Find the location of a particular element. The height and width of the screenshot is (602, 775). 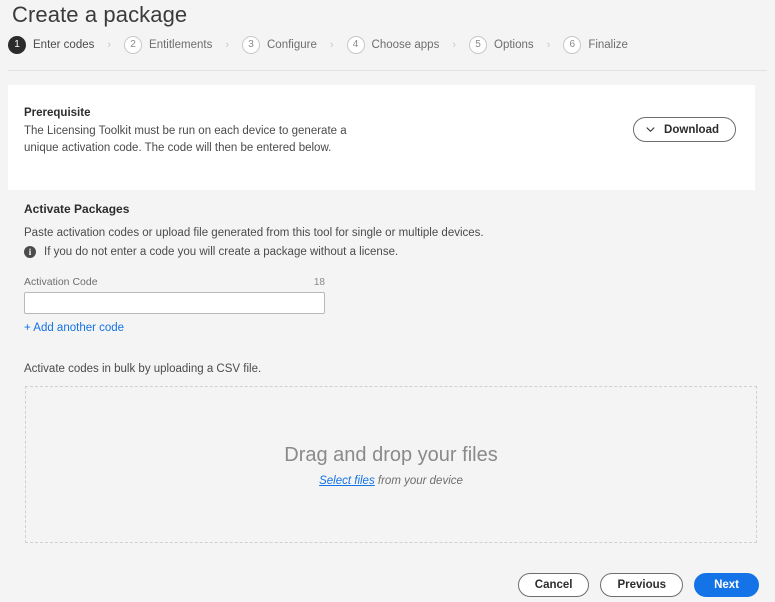

wizard-step-number: 5 is located at coordinates (478, 45).